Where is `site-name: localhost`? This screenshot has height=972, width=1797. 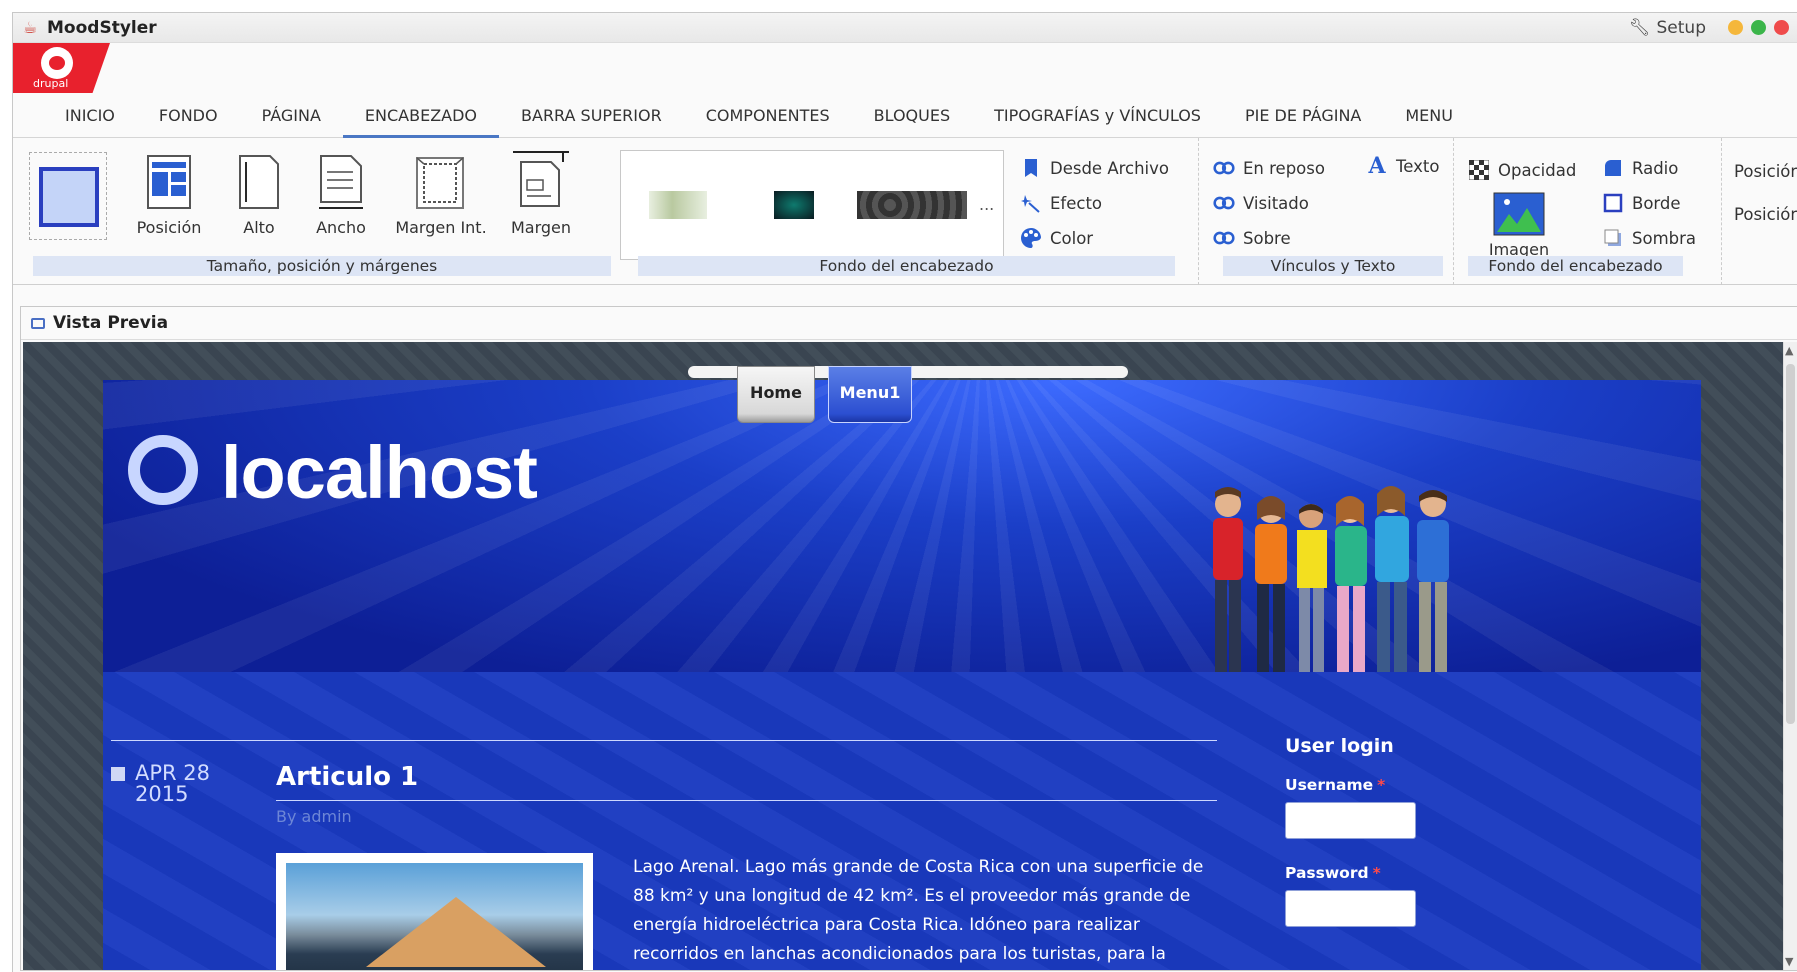
site-name: localhost is located at coordinates (379, 472).